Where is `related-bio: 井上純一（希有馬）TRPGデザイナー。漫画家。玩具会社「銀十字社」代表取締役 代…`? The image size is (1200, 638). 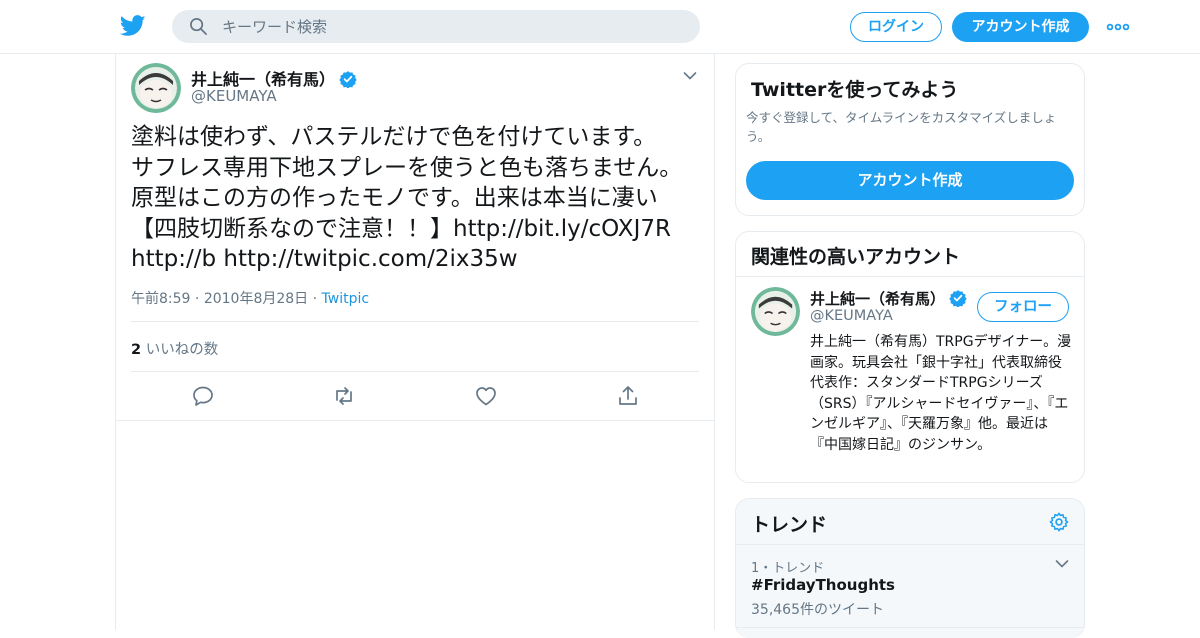 related-bio: 井上純一（希有馬）TRPGデザイナー。漫画家。玩具会社「銀十字社」代表取締役 代… is located at coordinates (941, 393).